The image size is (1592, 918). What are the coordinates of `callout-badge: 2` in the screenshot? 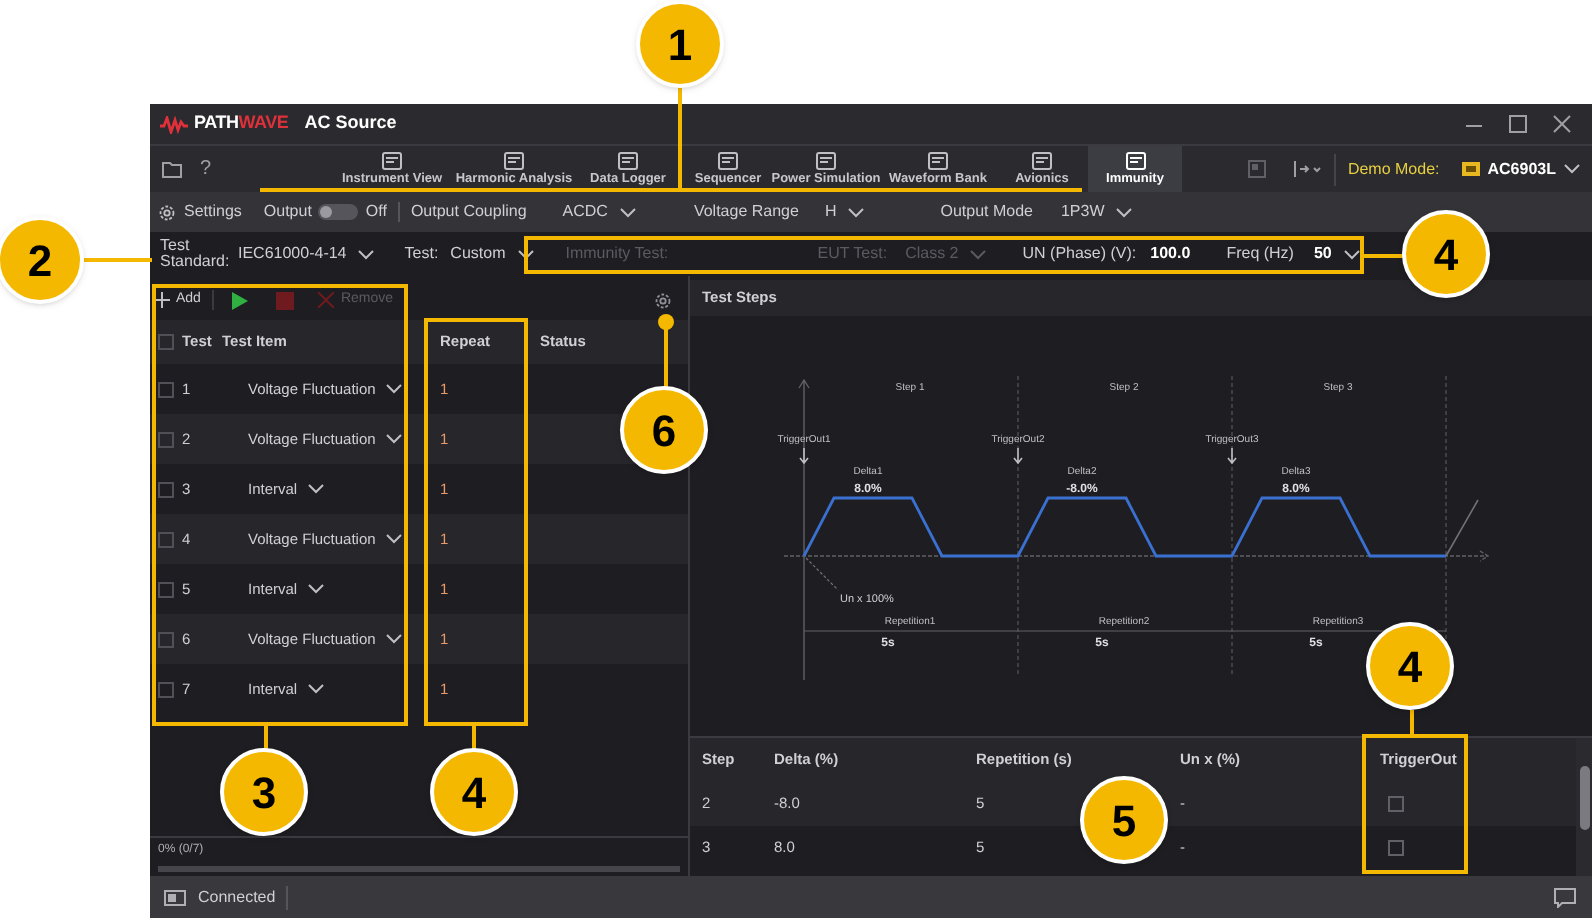 It's located at (42, 260).